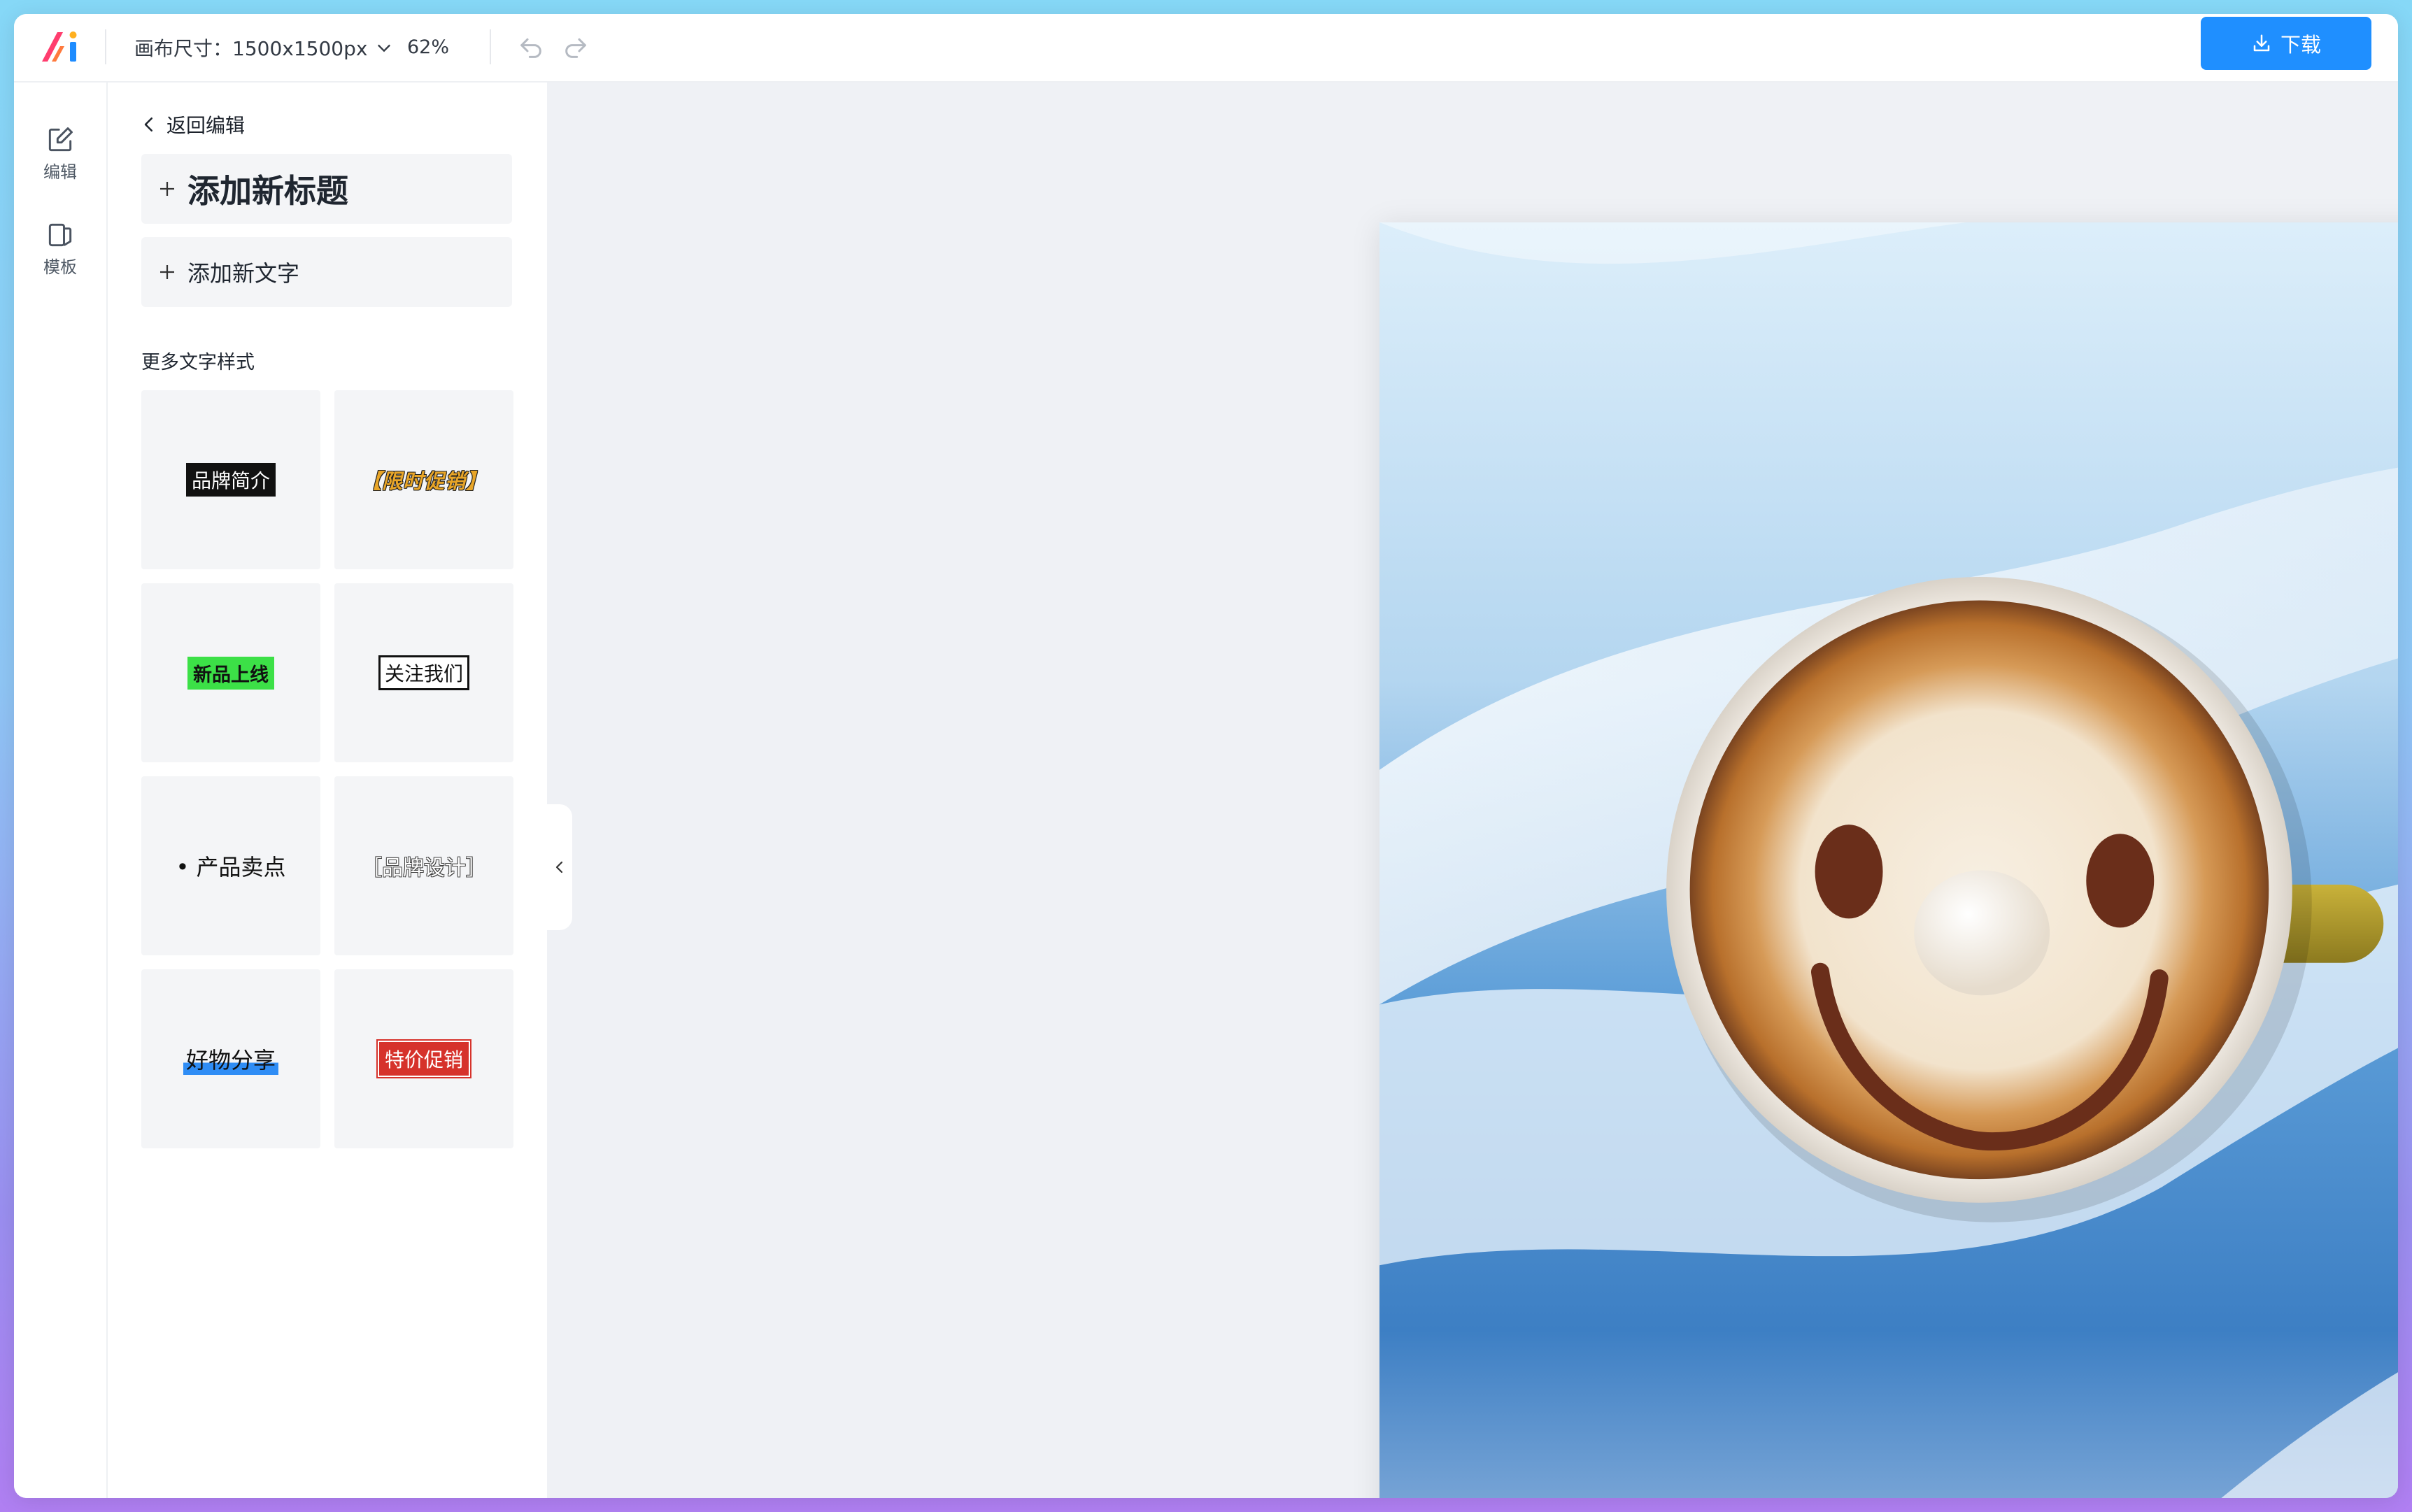 The width and height of the screenshot is (2412, 1512). I want to click on text-style-sample: • 产品卖点, so click(231, 867).